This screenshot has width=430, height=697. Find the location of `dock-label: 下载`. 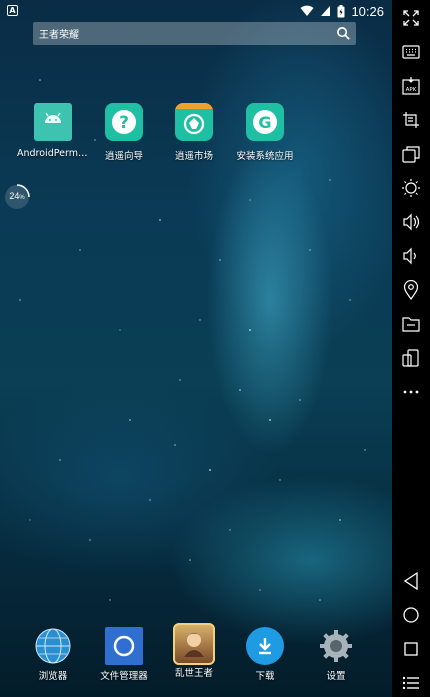

dock-label: 下载 is located at coordinates (265, 676).